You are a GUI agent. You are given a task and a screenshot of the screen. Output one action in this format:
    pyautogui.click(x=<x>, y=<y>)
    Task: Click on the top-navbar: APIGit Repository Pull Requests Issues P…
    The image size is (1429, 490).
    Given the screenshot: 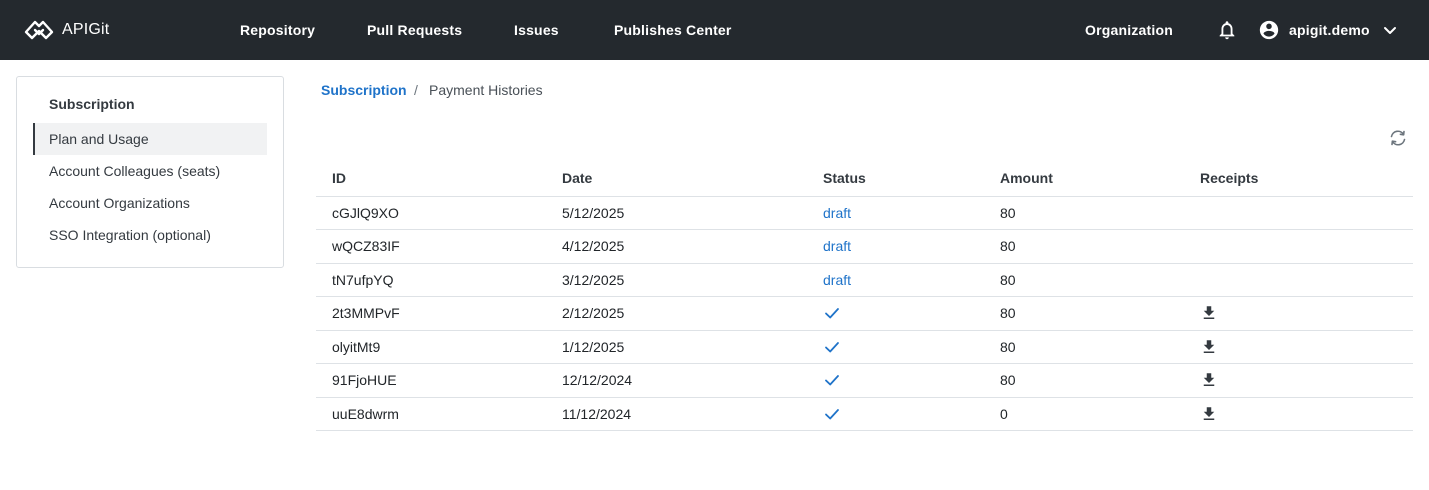 What is the action you would take?
    pyautogui.click(x=714, y=30)
    